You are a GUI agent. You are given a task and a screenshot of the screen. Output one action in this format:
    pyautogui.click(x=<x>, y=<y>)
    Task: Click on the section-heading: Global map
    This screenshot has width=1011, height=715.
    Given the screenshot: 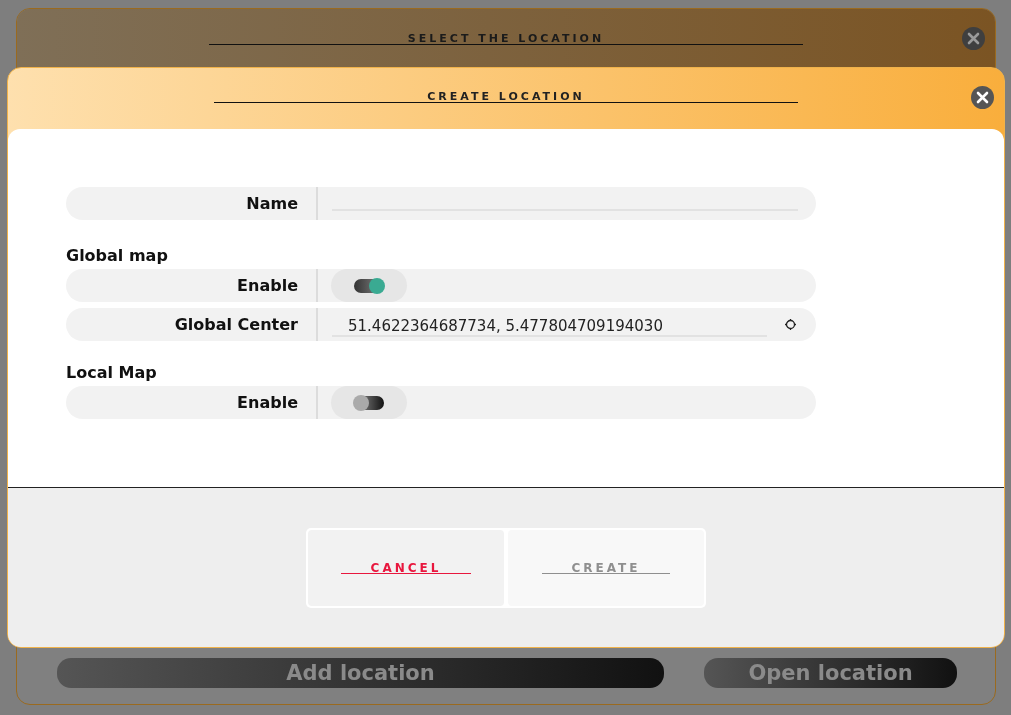 What is the action you would take?
    pyautogui.click(x=117, y=255)
    